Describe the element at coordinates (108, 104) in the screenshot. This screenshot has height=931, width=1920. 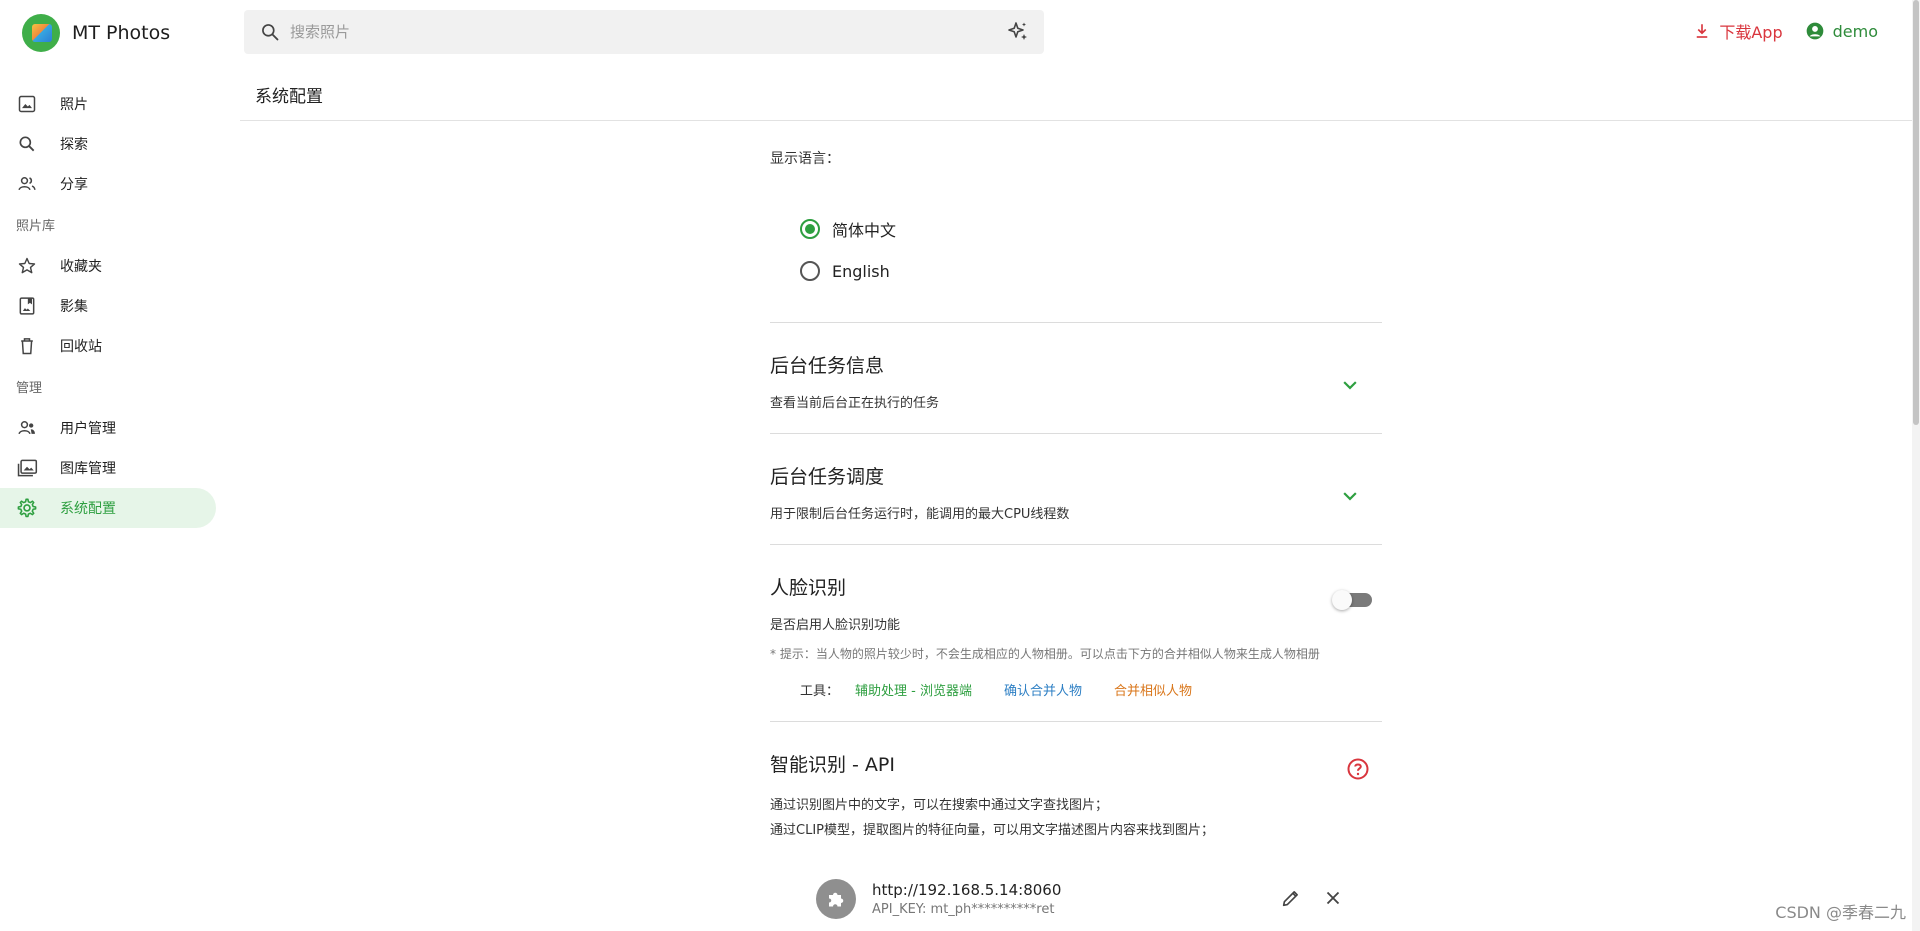
I see `sidebar-item-photos: 照片` at that location.